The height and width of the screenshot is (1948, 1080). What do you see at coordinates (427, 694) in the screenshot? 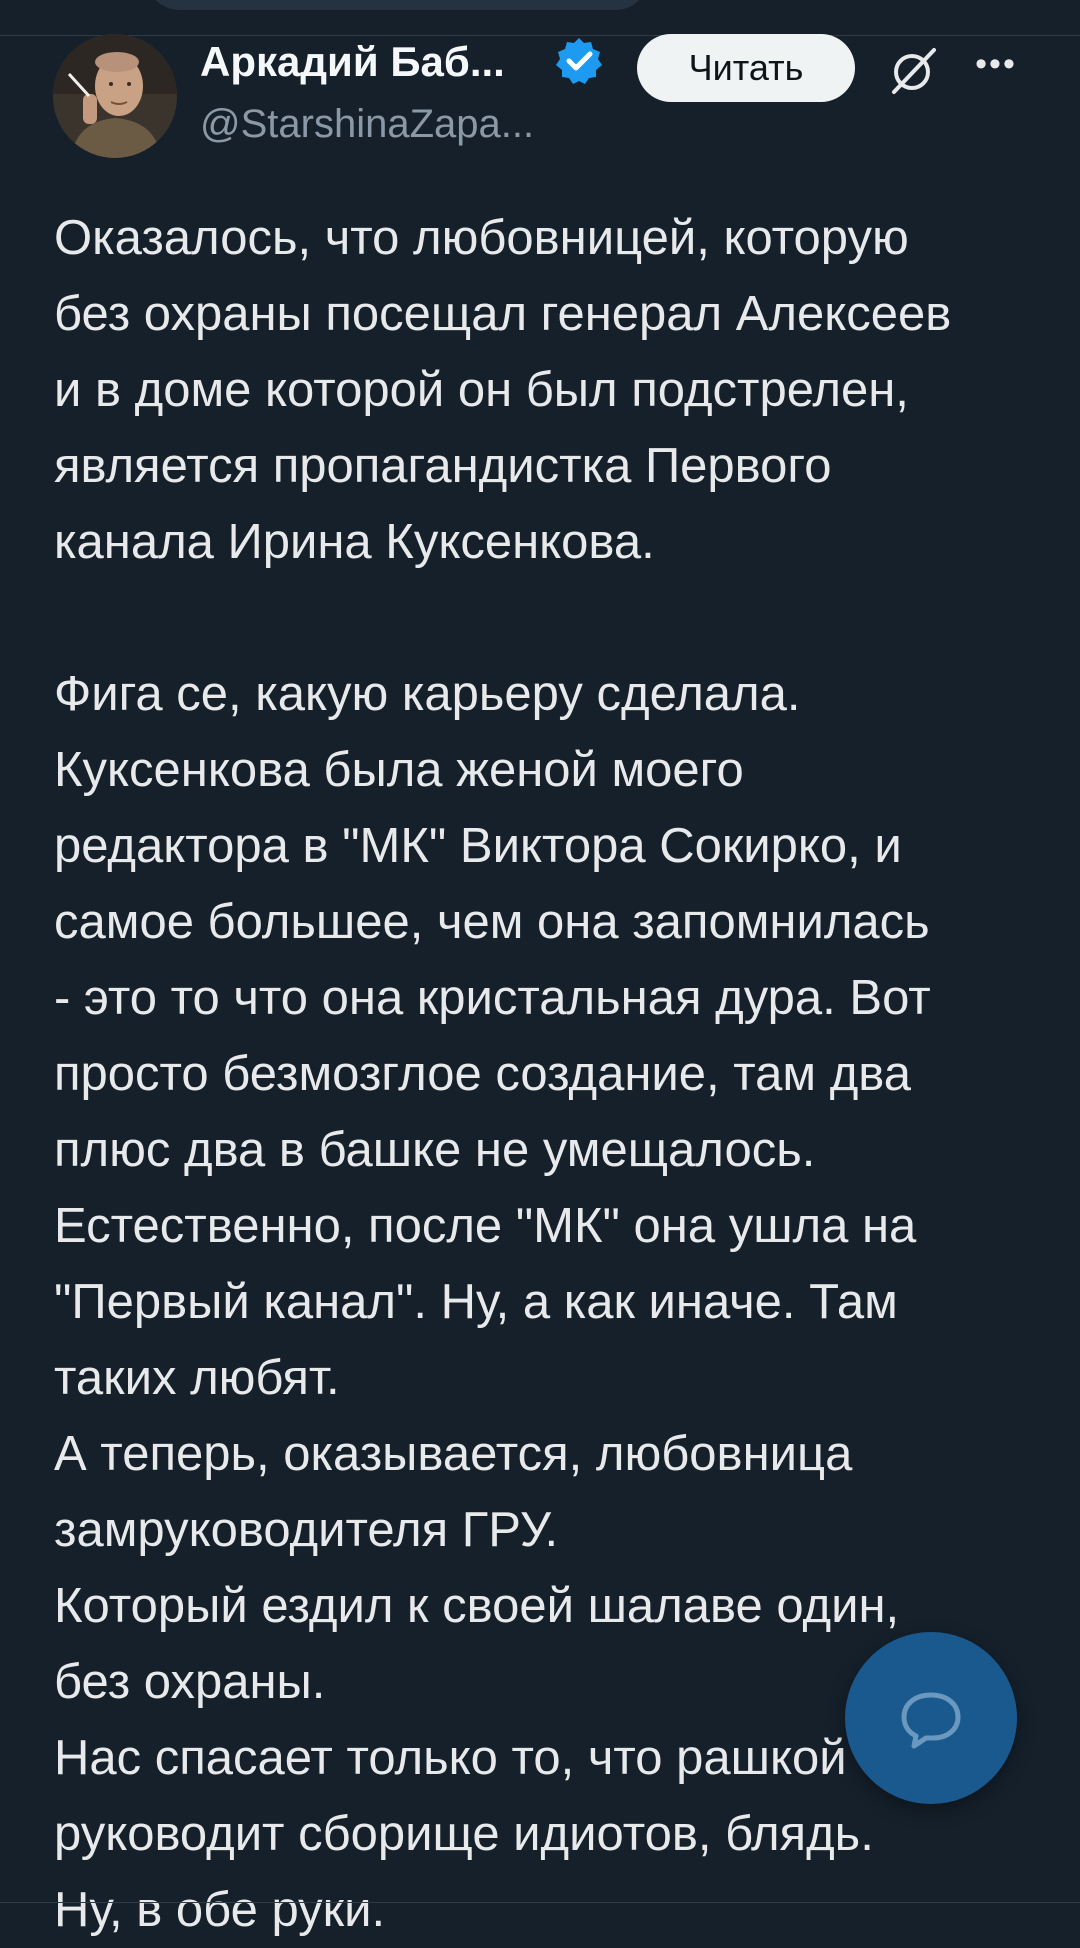
I see `tweet-line: Фига се, какую карьеру сделала.` at bounding box center [427, 694].